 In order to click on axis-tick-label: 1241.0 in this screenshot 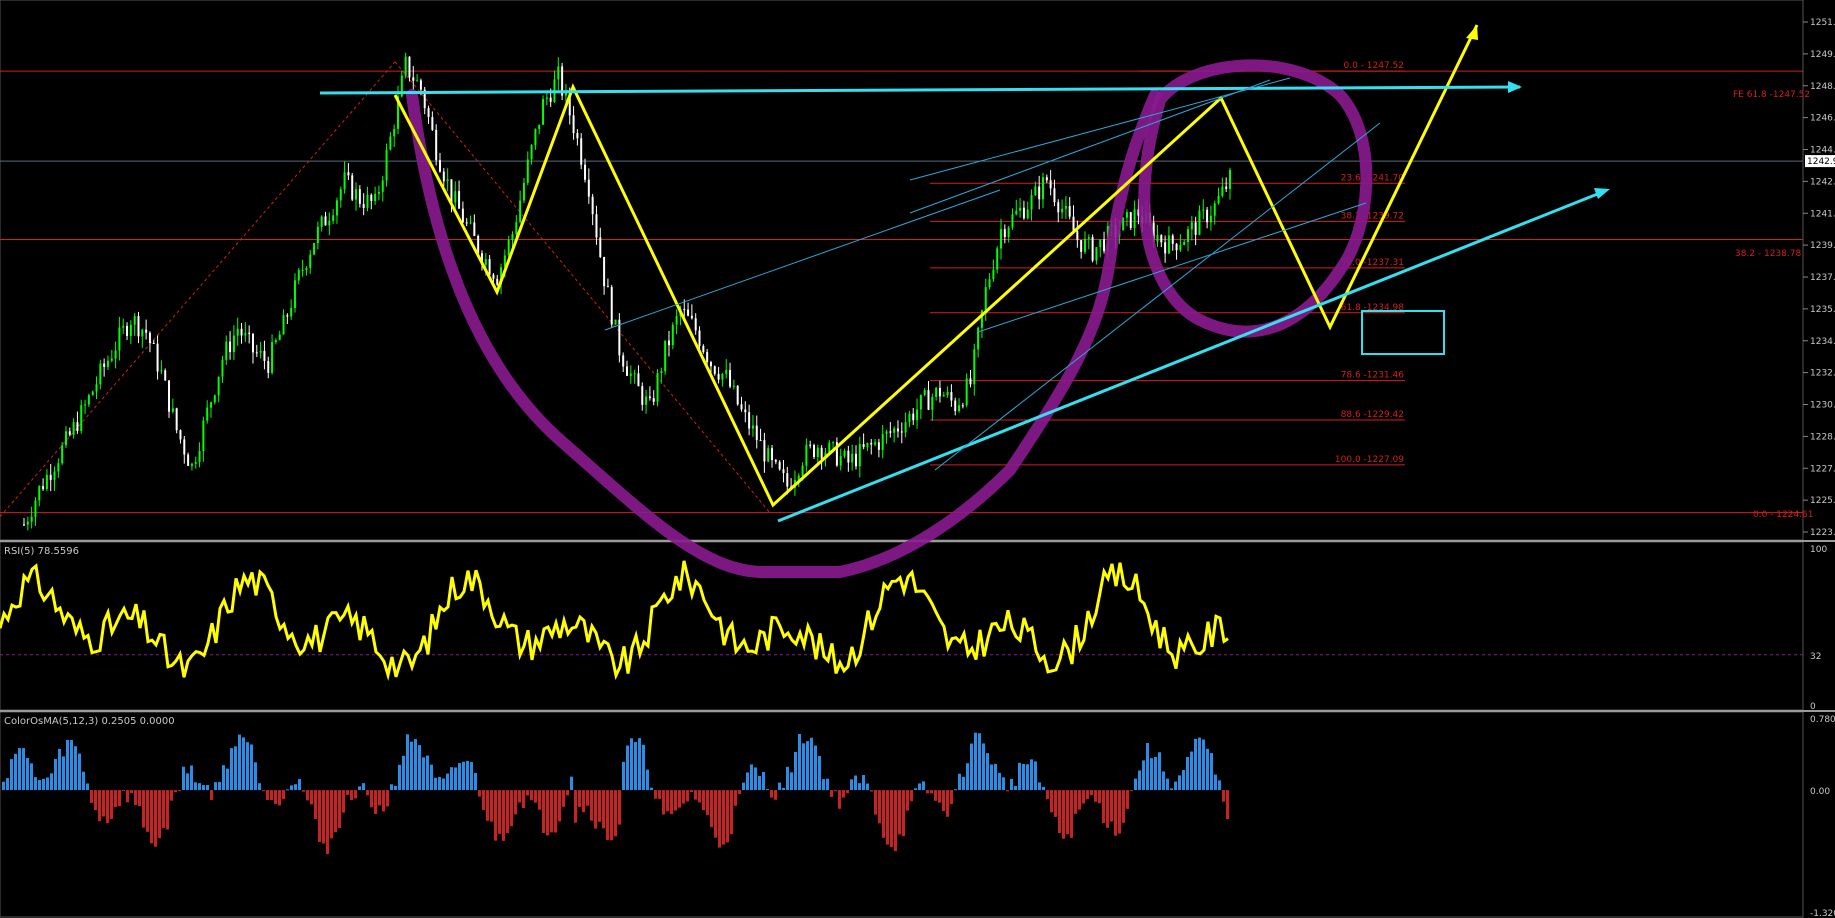, I will do `click(1822, 214)`.